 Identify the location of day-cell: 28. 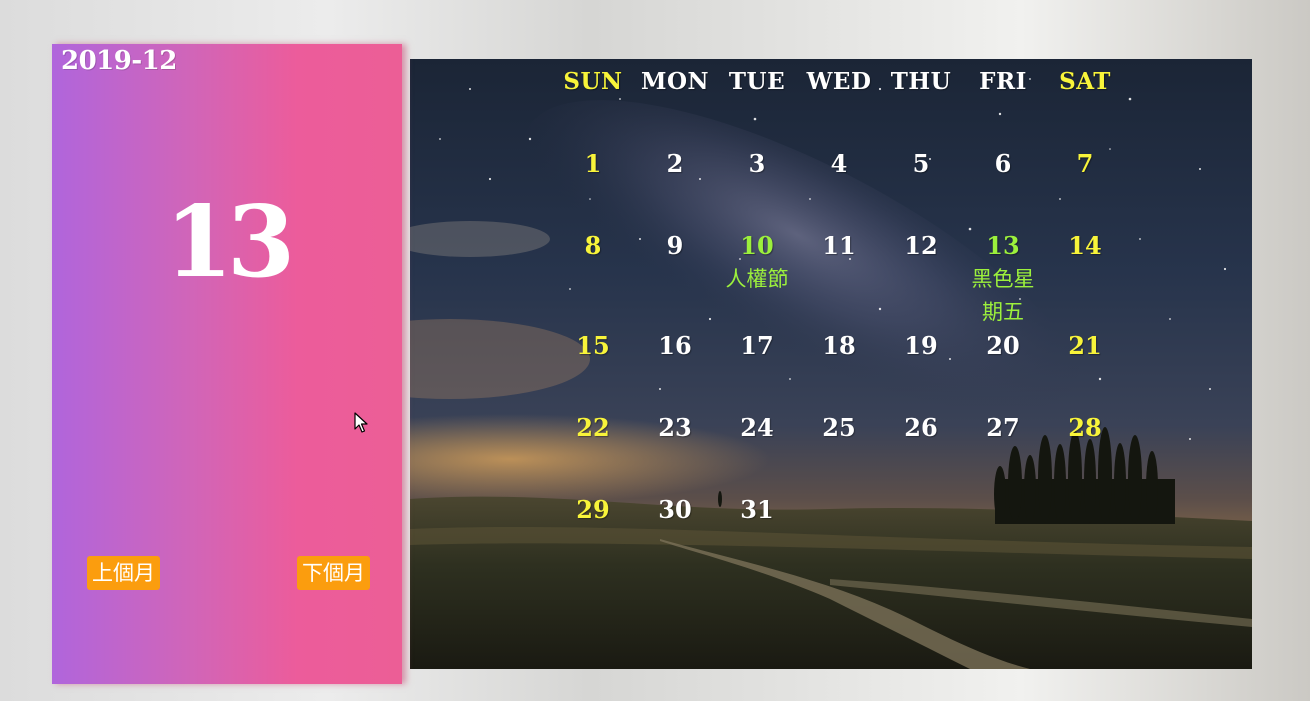
(1085, 427).